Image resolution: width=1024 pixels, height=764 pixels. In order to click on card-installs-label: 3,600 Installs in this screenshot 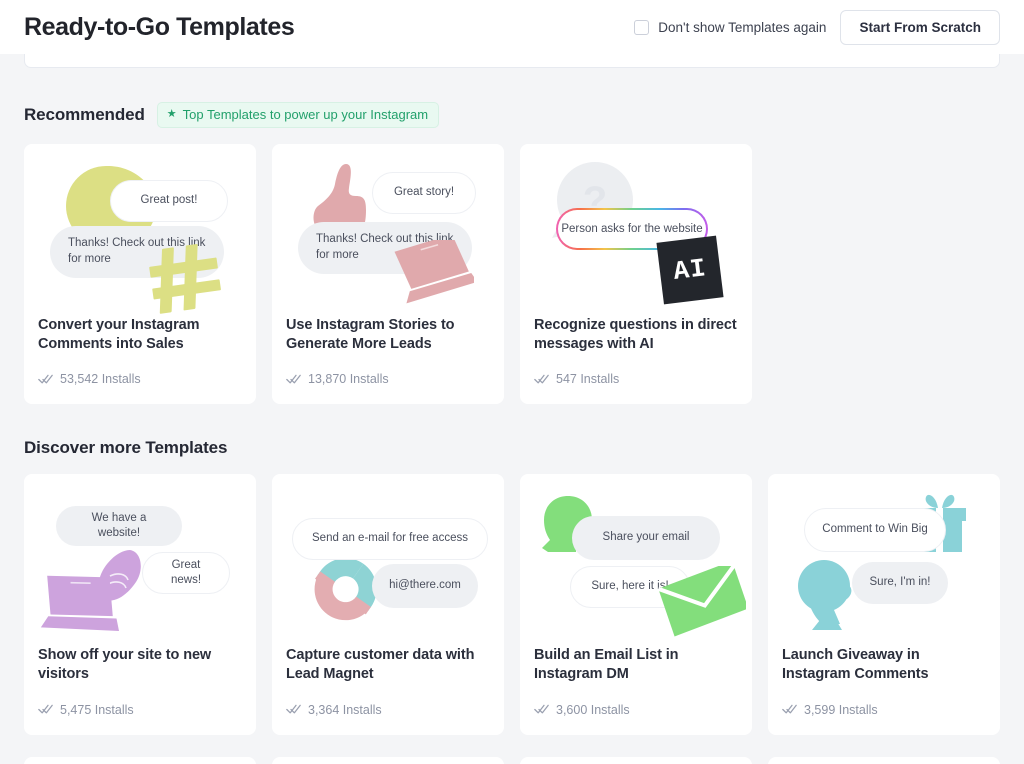, I will do `click(593, 709)`.